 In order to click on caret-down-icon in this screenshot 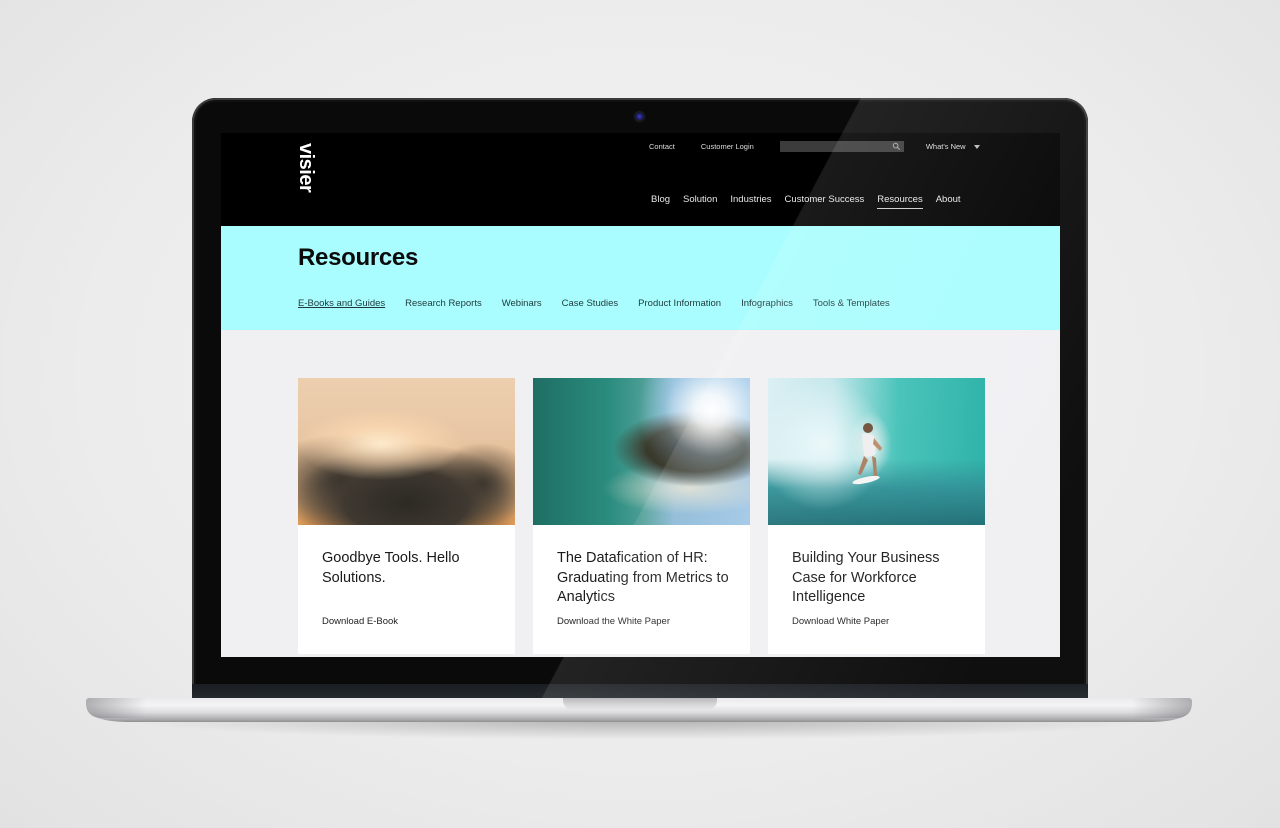, I will do `click(976, 146)`.